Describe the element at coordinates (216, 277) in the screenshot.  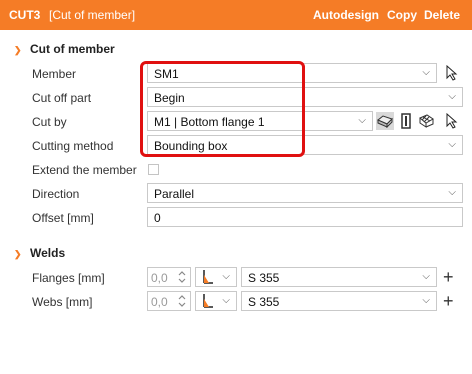
I see `flanges-weld-type-select: ⌵` at that location.